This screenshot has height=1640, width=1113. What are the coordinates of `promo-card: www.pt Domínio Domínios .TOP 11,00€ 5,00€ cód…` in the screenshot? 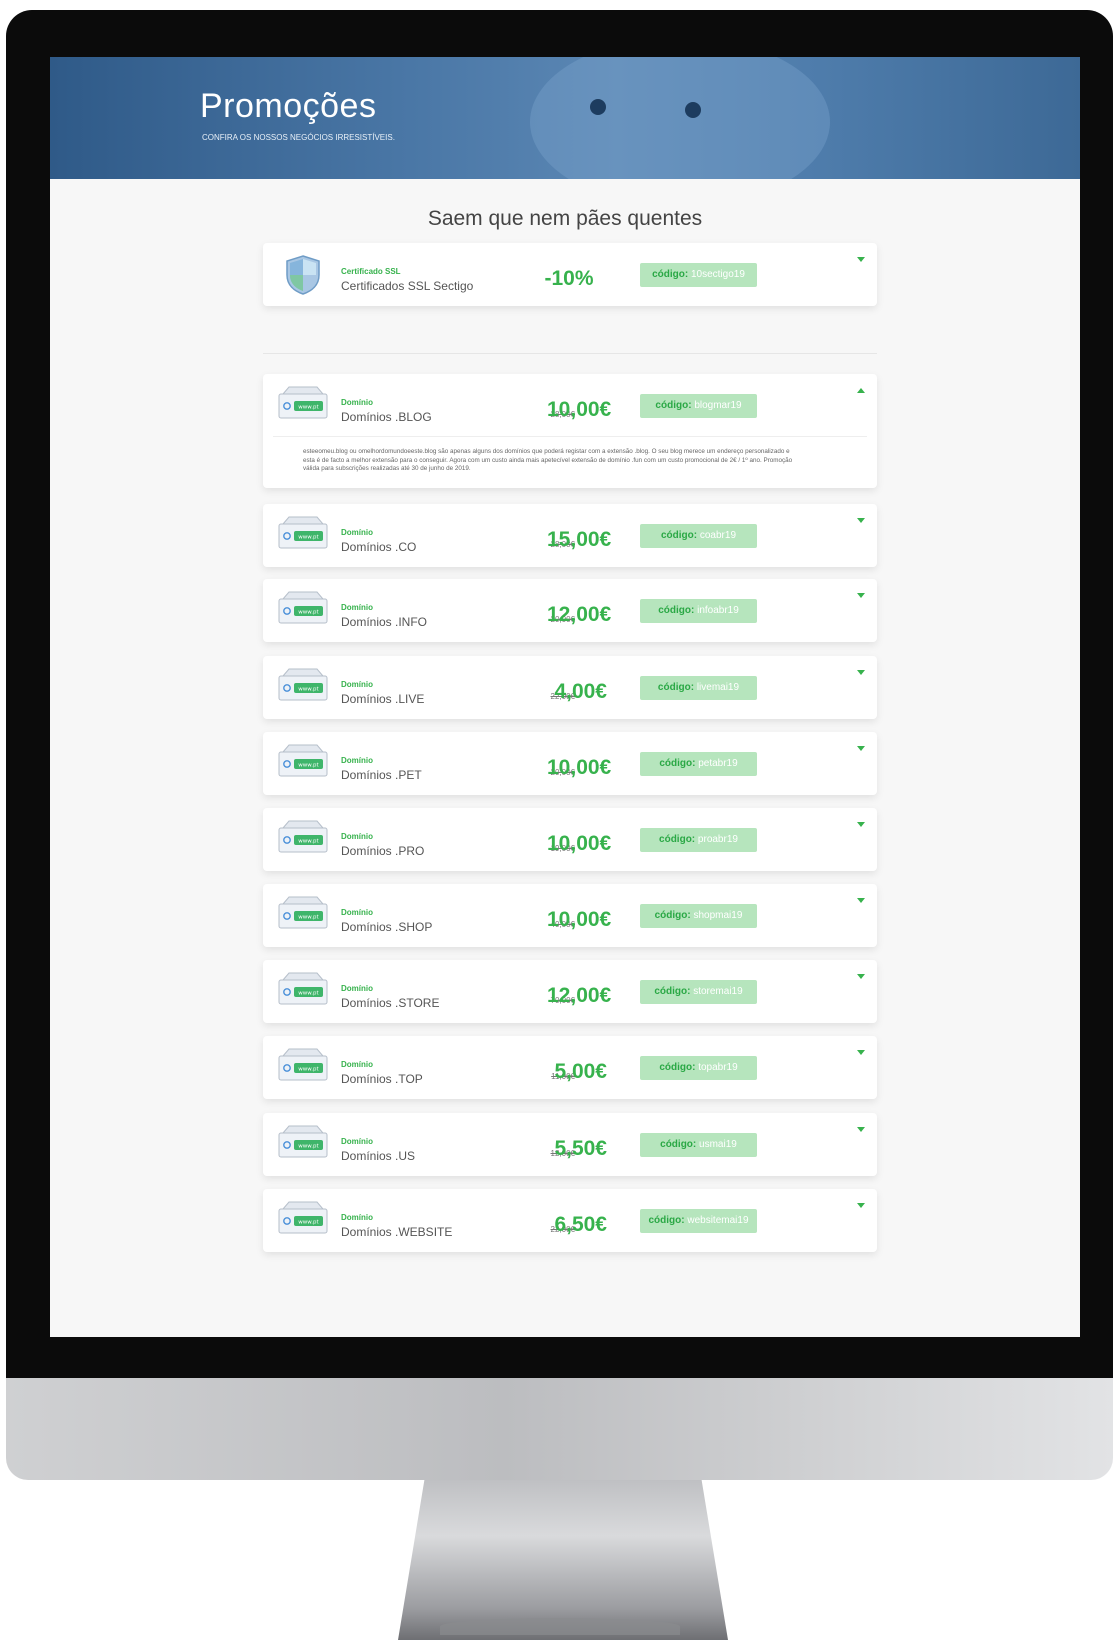 It's located at (570, 1067).